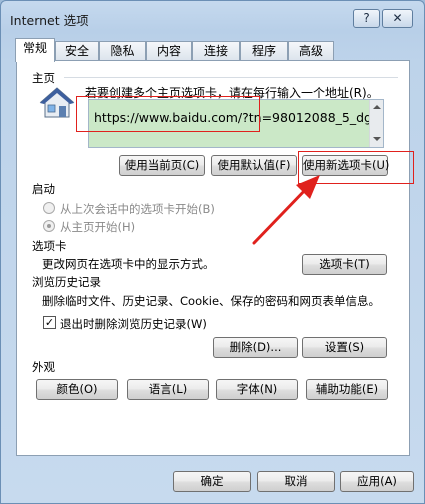 Image resolution: width=425 pixels, height=504 pixels. Describe the element at coordinates (344, 347) in the screenshot. I see `history-settings-button: 设置(S)` at that location.